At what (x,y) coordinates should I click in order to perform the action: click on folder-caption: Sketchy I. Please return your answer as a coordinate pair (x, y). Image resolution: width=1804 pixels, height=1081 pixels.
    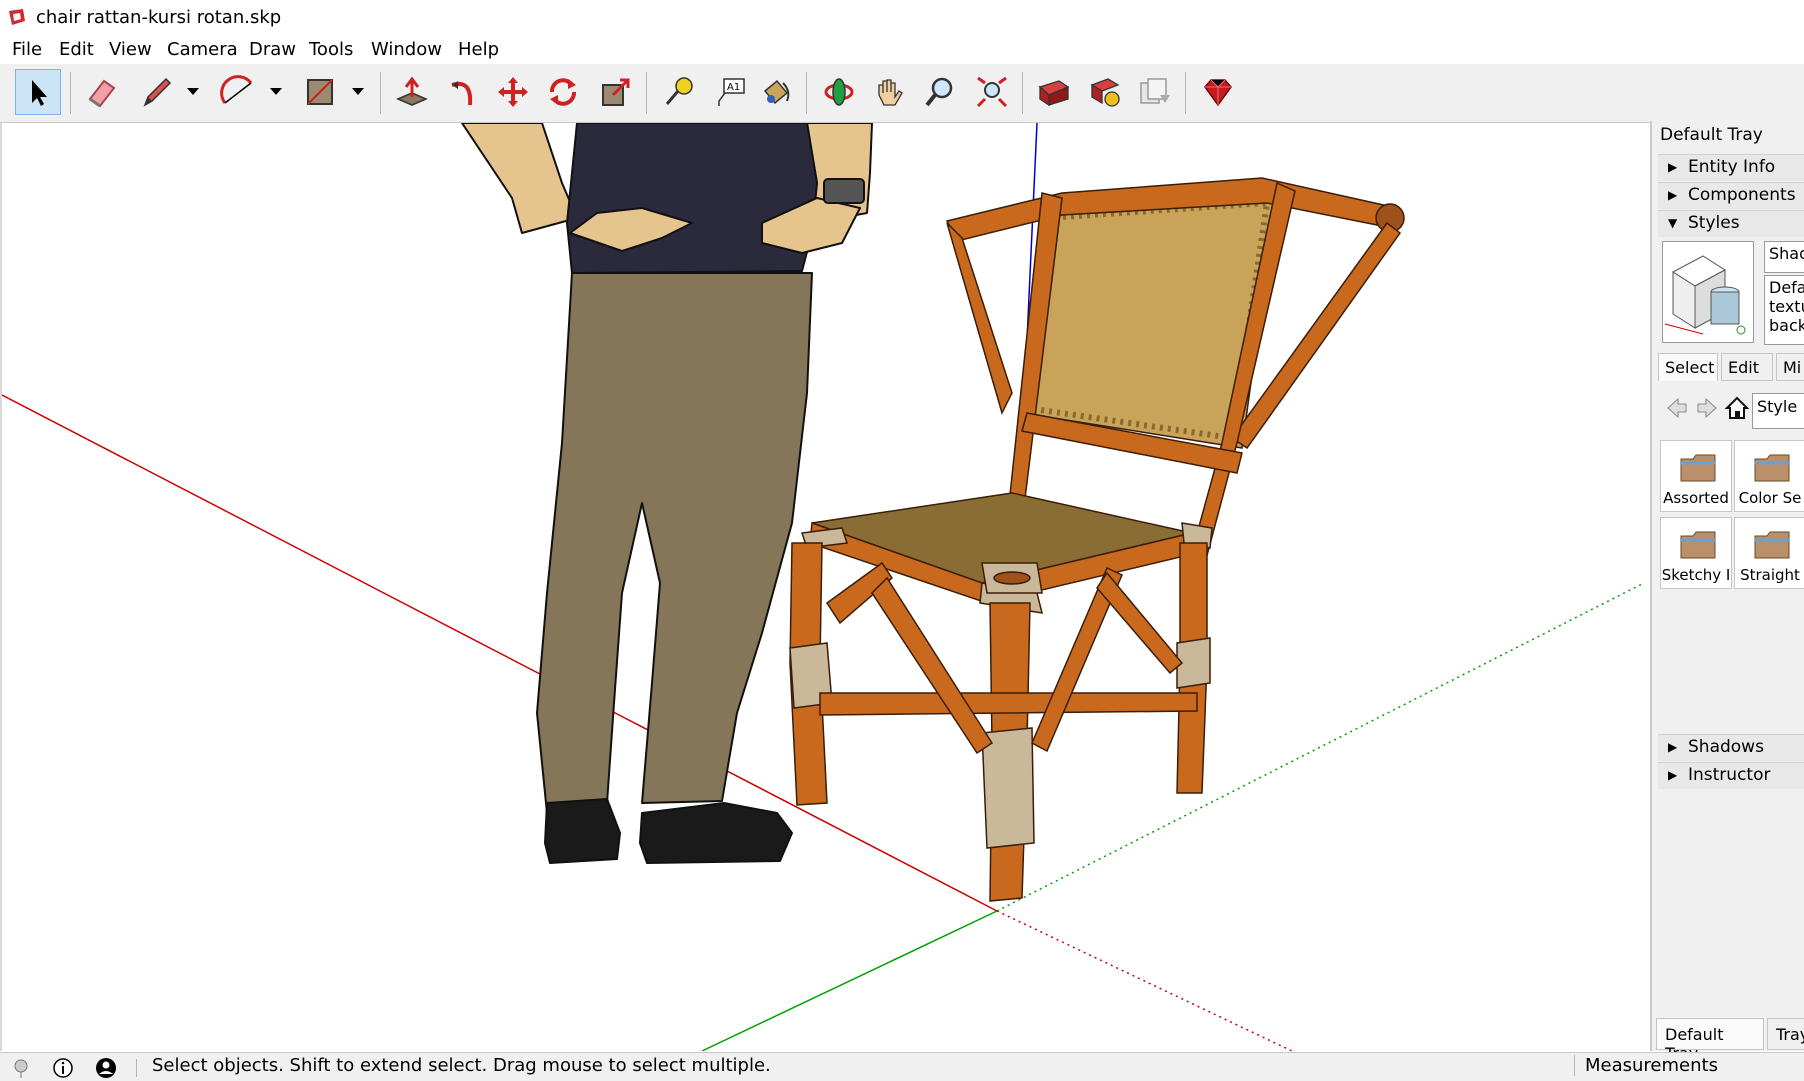
    Looking at the image, I should click on (1696, 575).